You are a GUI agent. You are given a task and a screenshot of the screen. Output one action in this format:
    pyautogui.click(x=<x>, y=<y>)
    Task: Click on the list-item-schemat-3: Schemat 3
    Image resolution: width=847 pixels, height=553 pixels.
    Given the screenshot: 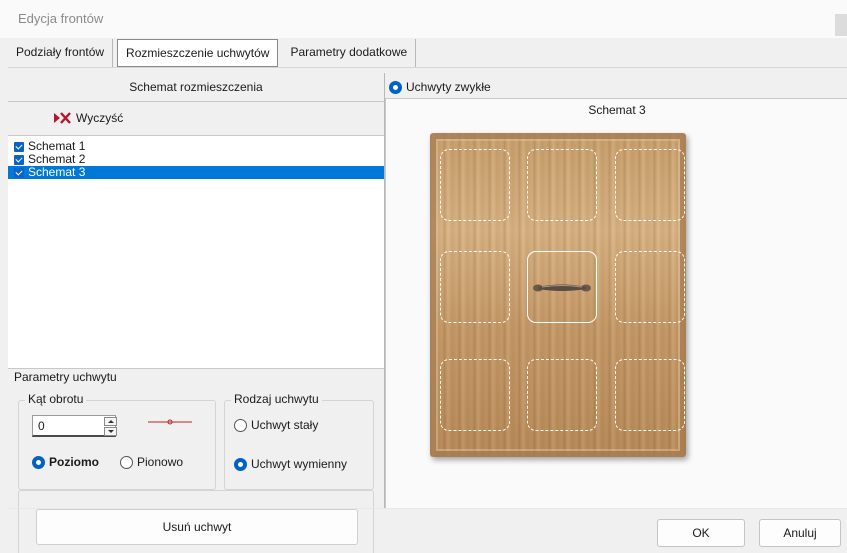 What is the action you would take?
    pyautogui.click(x=196, y=172)
    